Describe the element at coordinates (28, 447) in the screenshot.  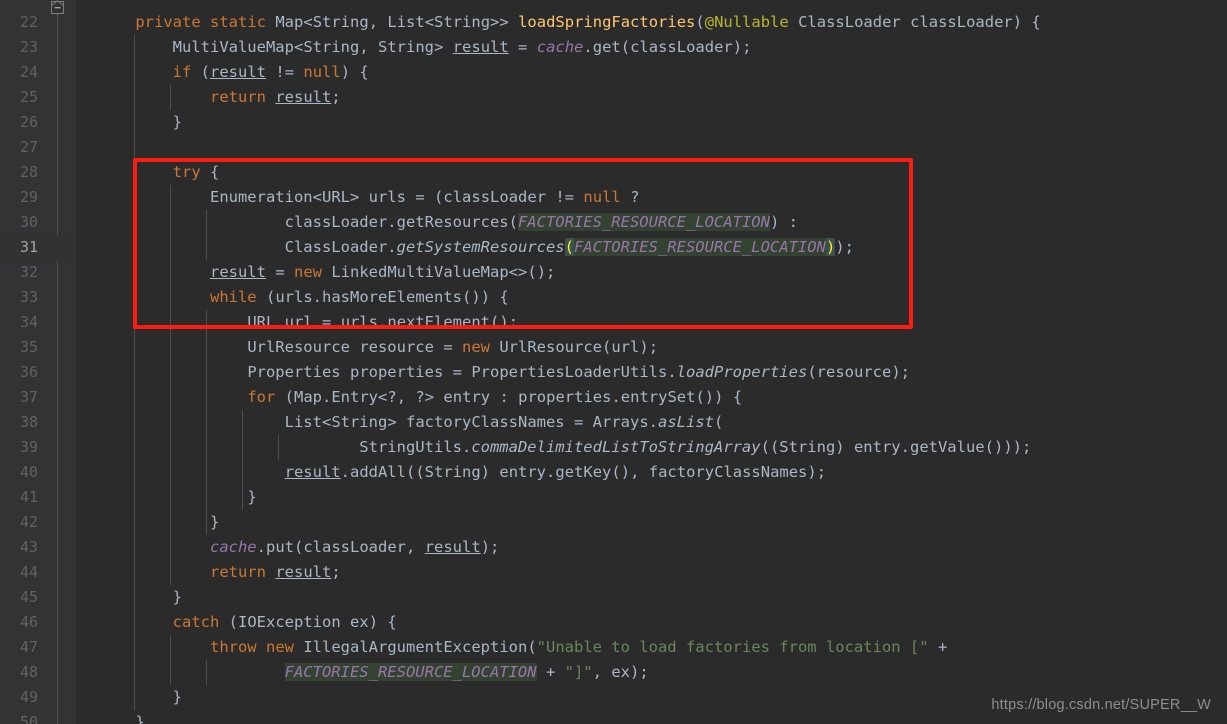
I see `line-number: 39` at that location.